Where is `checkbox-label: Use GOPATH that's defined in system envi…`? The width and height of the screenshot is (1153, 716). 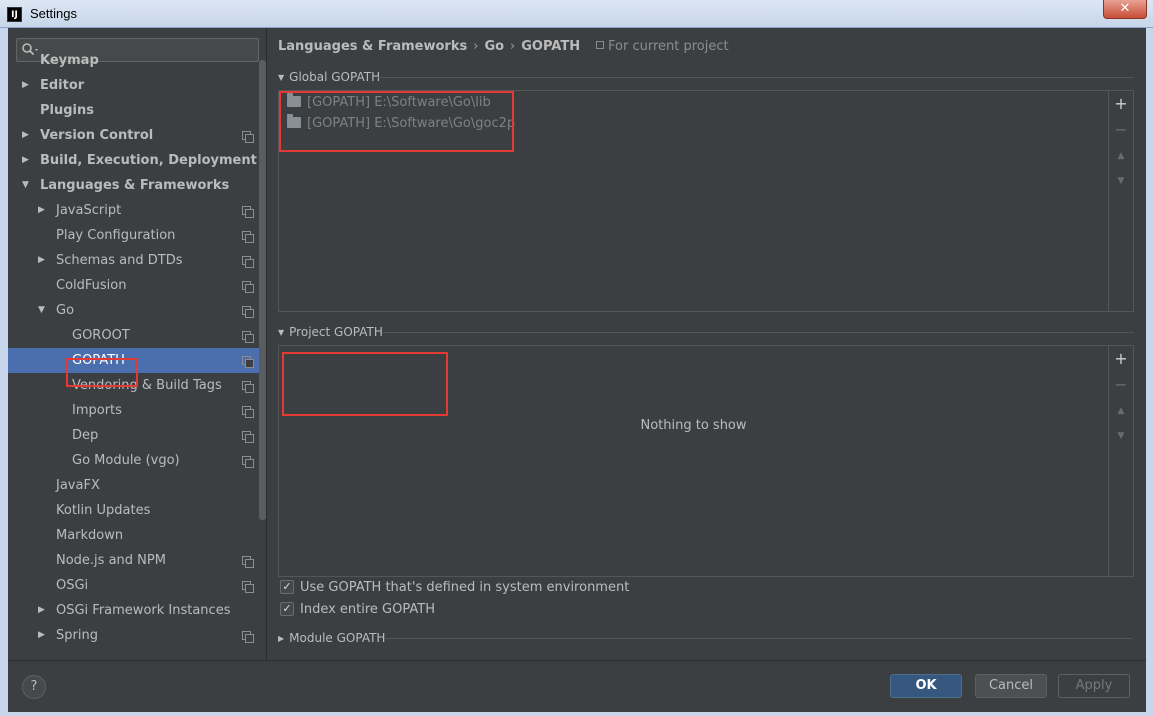 checkbox-label: Use GOPATH that's defined in system envi… is located at coordinates (465, 587).